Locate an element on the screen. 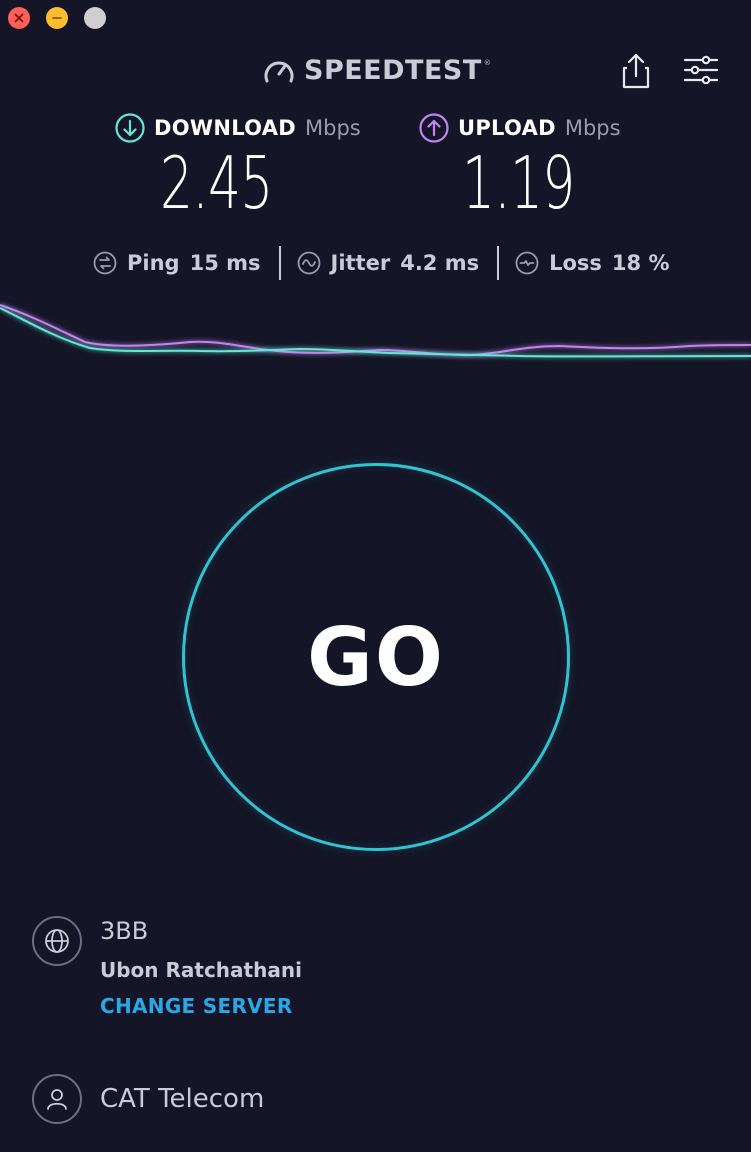  arrow-up-circle-icon is located at coordinates (434, 128).